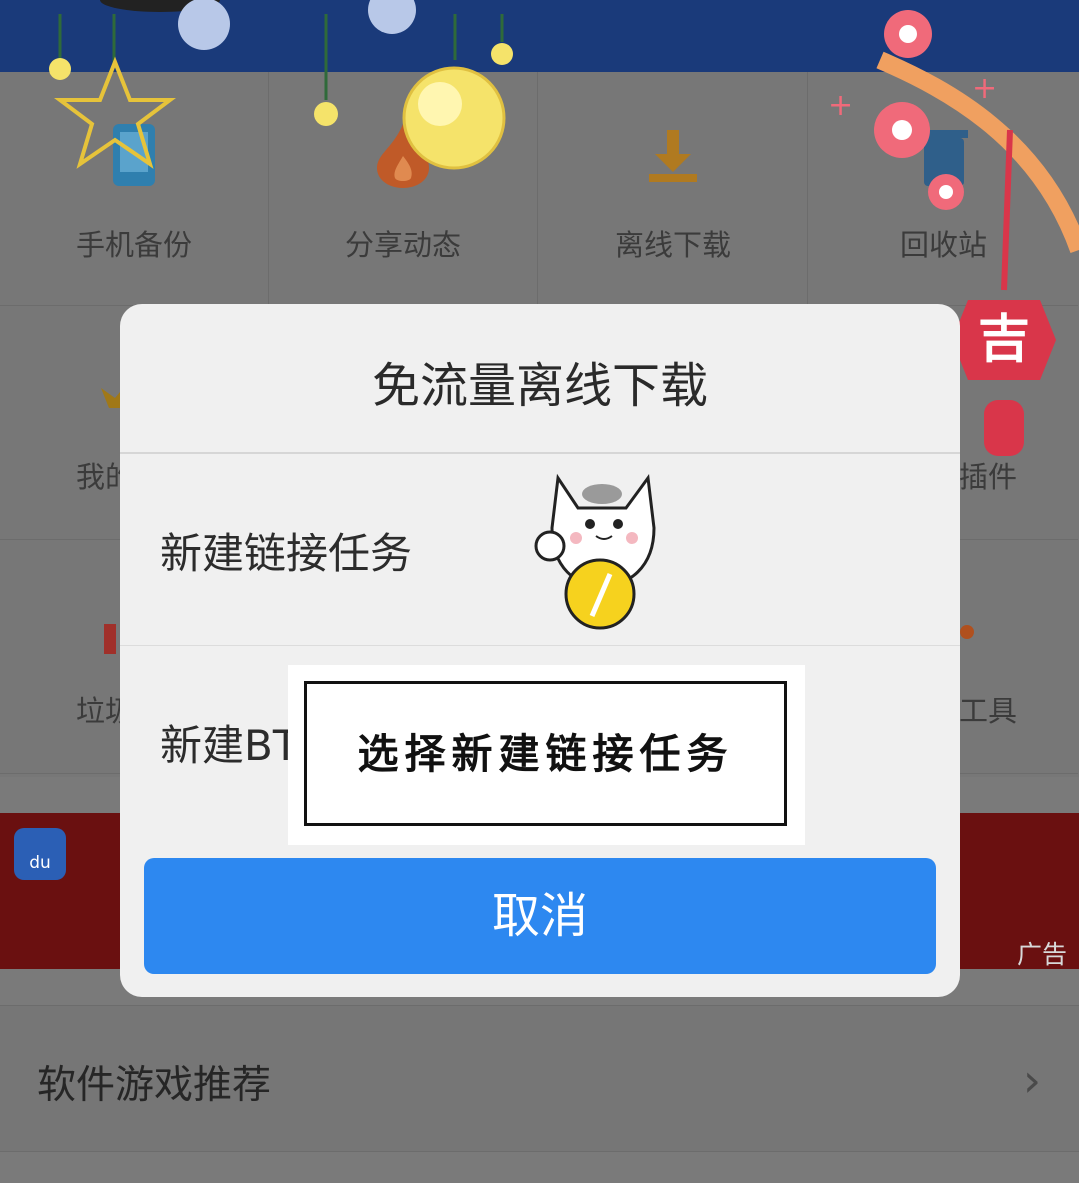 This screenshot has width=1079, height=1183. What do you see at coordinates (539, 1078) in the screenshot?
I see `list-item-software-games: 软件游戏推荐 ›` at bounding box center [539, 1078].